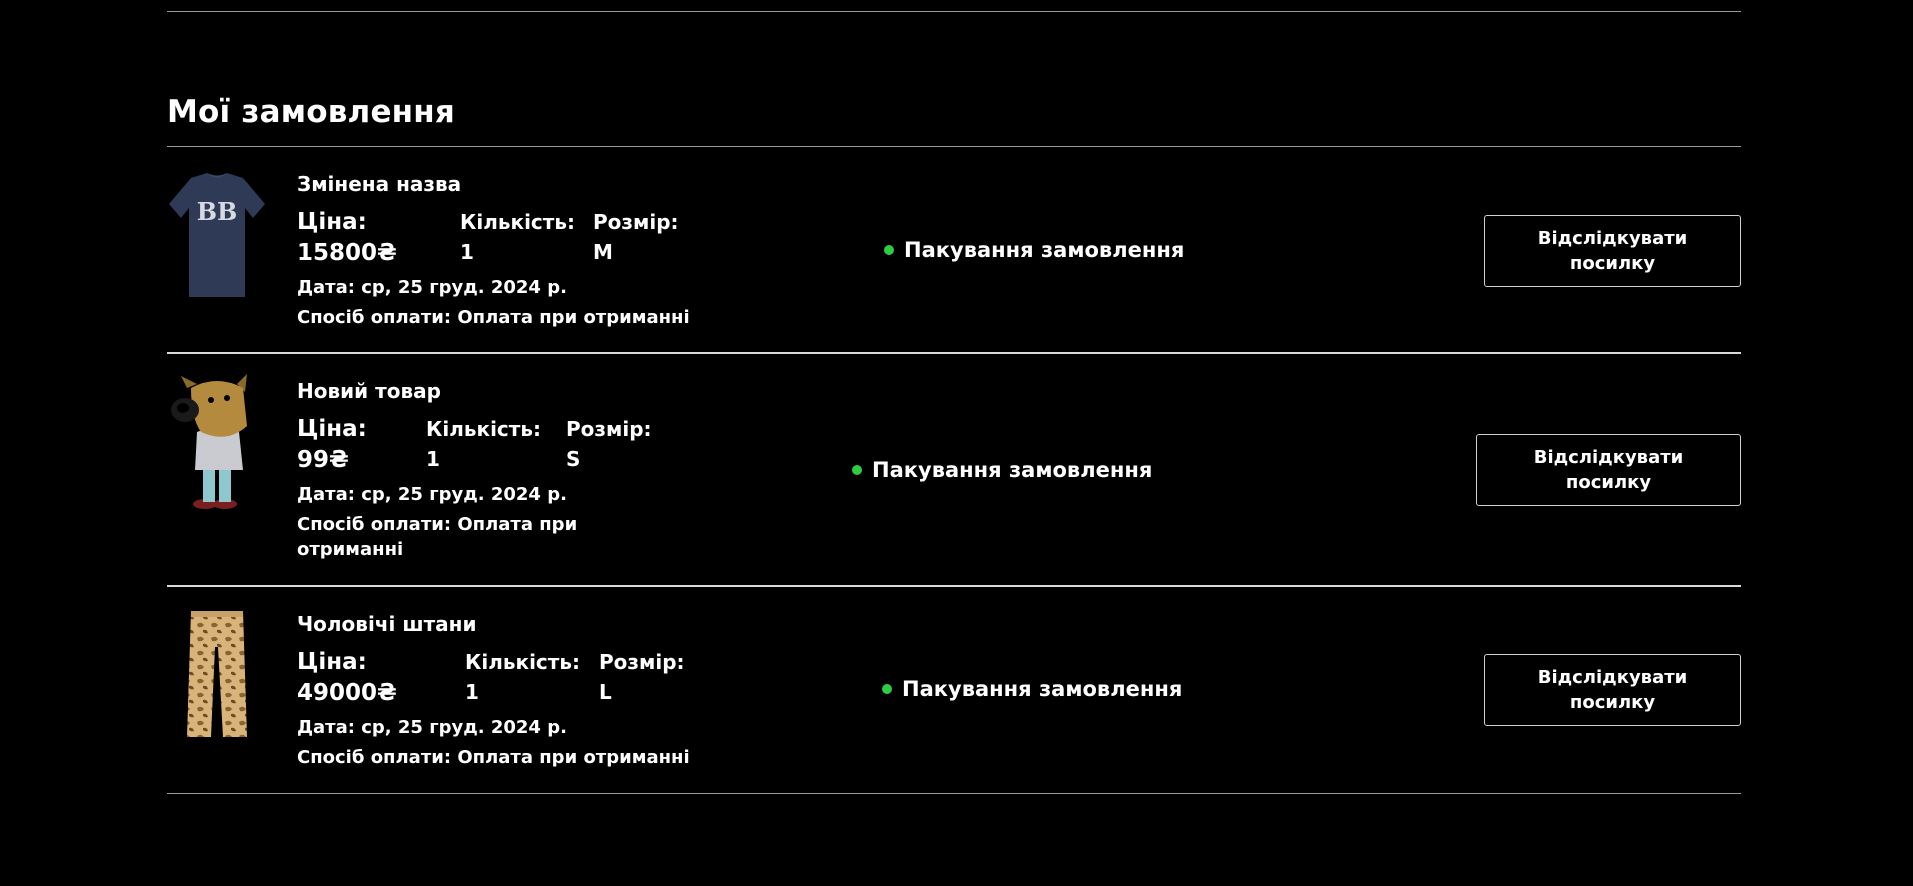  What do you see at coordinates (347, 693) in the screenshot?
I see `price-value: 49000₴` at bounding box center [347, 693].